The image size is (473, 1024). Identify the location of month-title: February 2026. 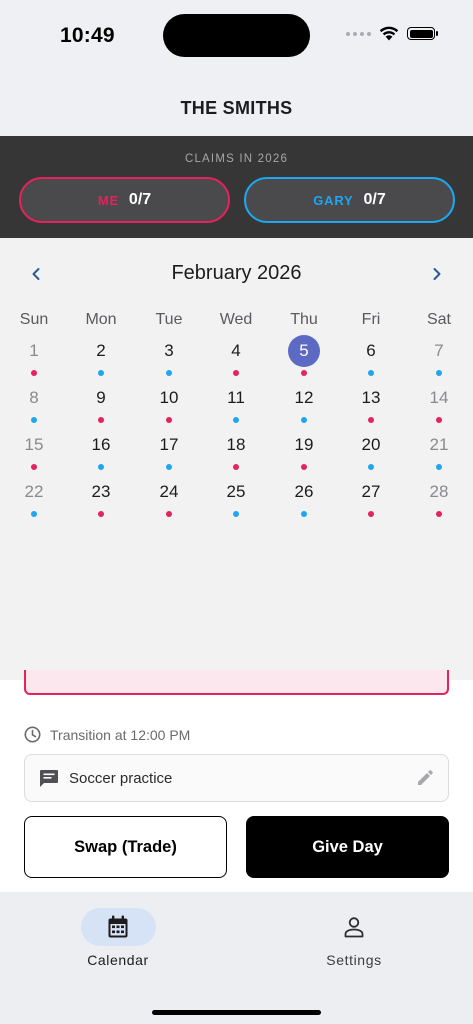
(236, 273).